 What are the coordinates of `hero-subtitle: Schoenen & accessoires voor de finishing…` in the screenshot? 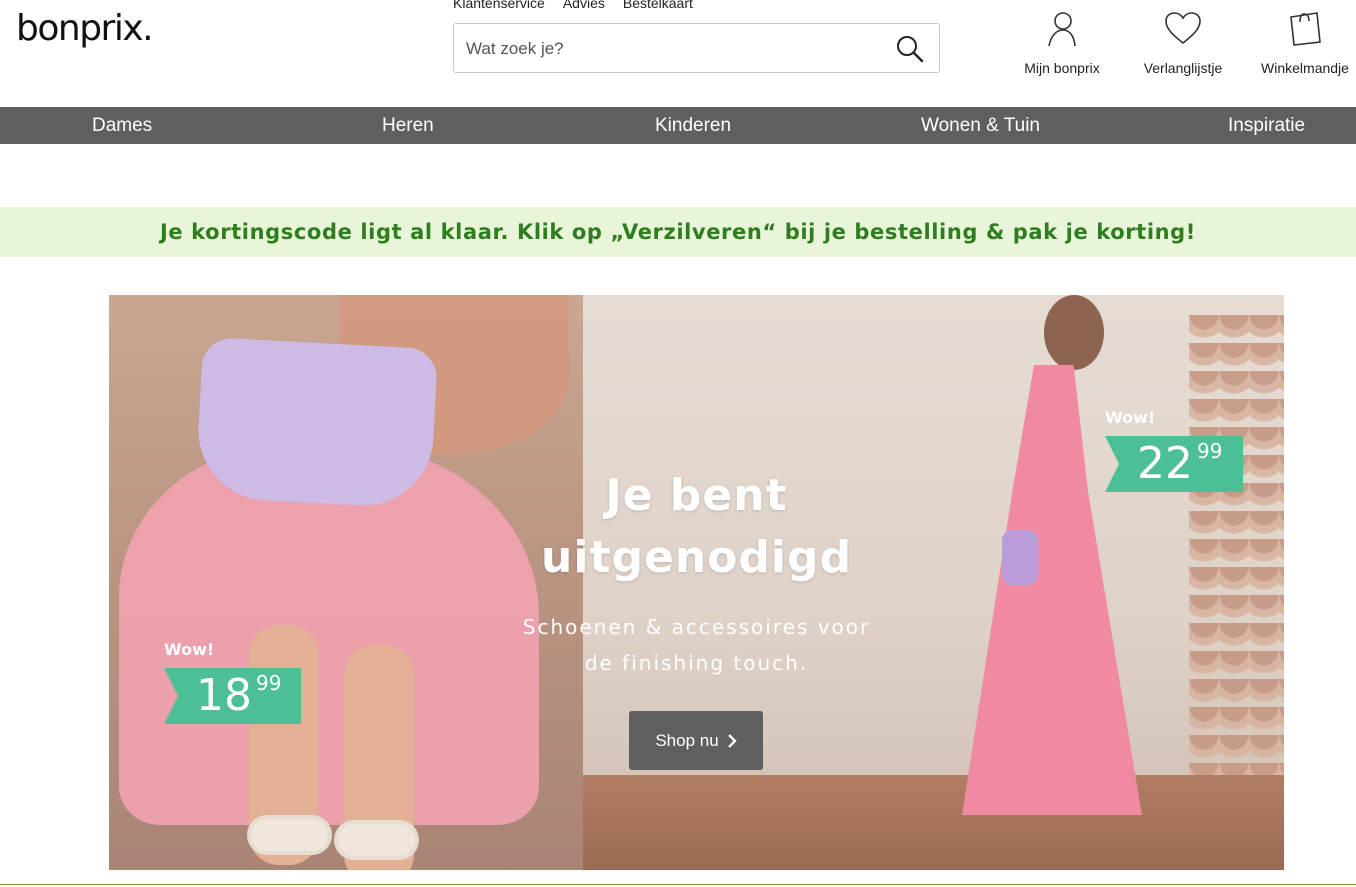 It's located at (696, 645).